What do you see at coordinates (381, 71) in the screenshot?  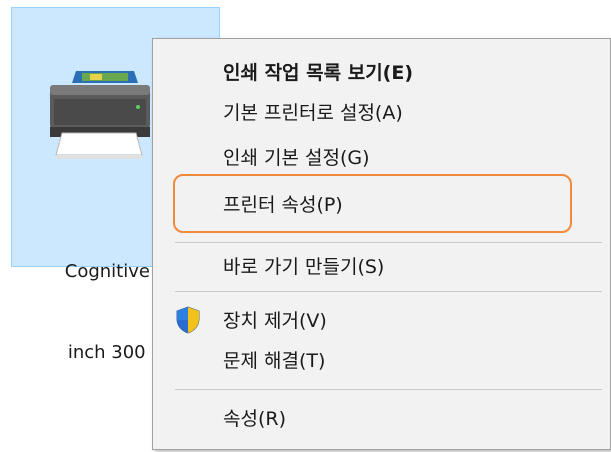 I see `menu-item-view-print-queue: 인쇄 작업 목록 보기(E)` at bounding box center [381, 71].